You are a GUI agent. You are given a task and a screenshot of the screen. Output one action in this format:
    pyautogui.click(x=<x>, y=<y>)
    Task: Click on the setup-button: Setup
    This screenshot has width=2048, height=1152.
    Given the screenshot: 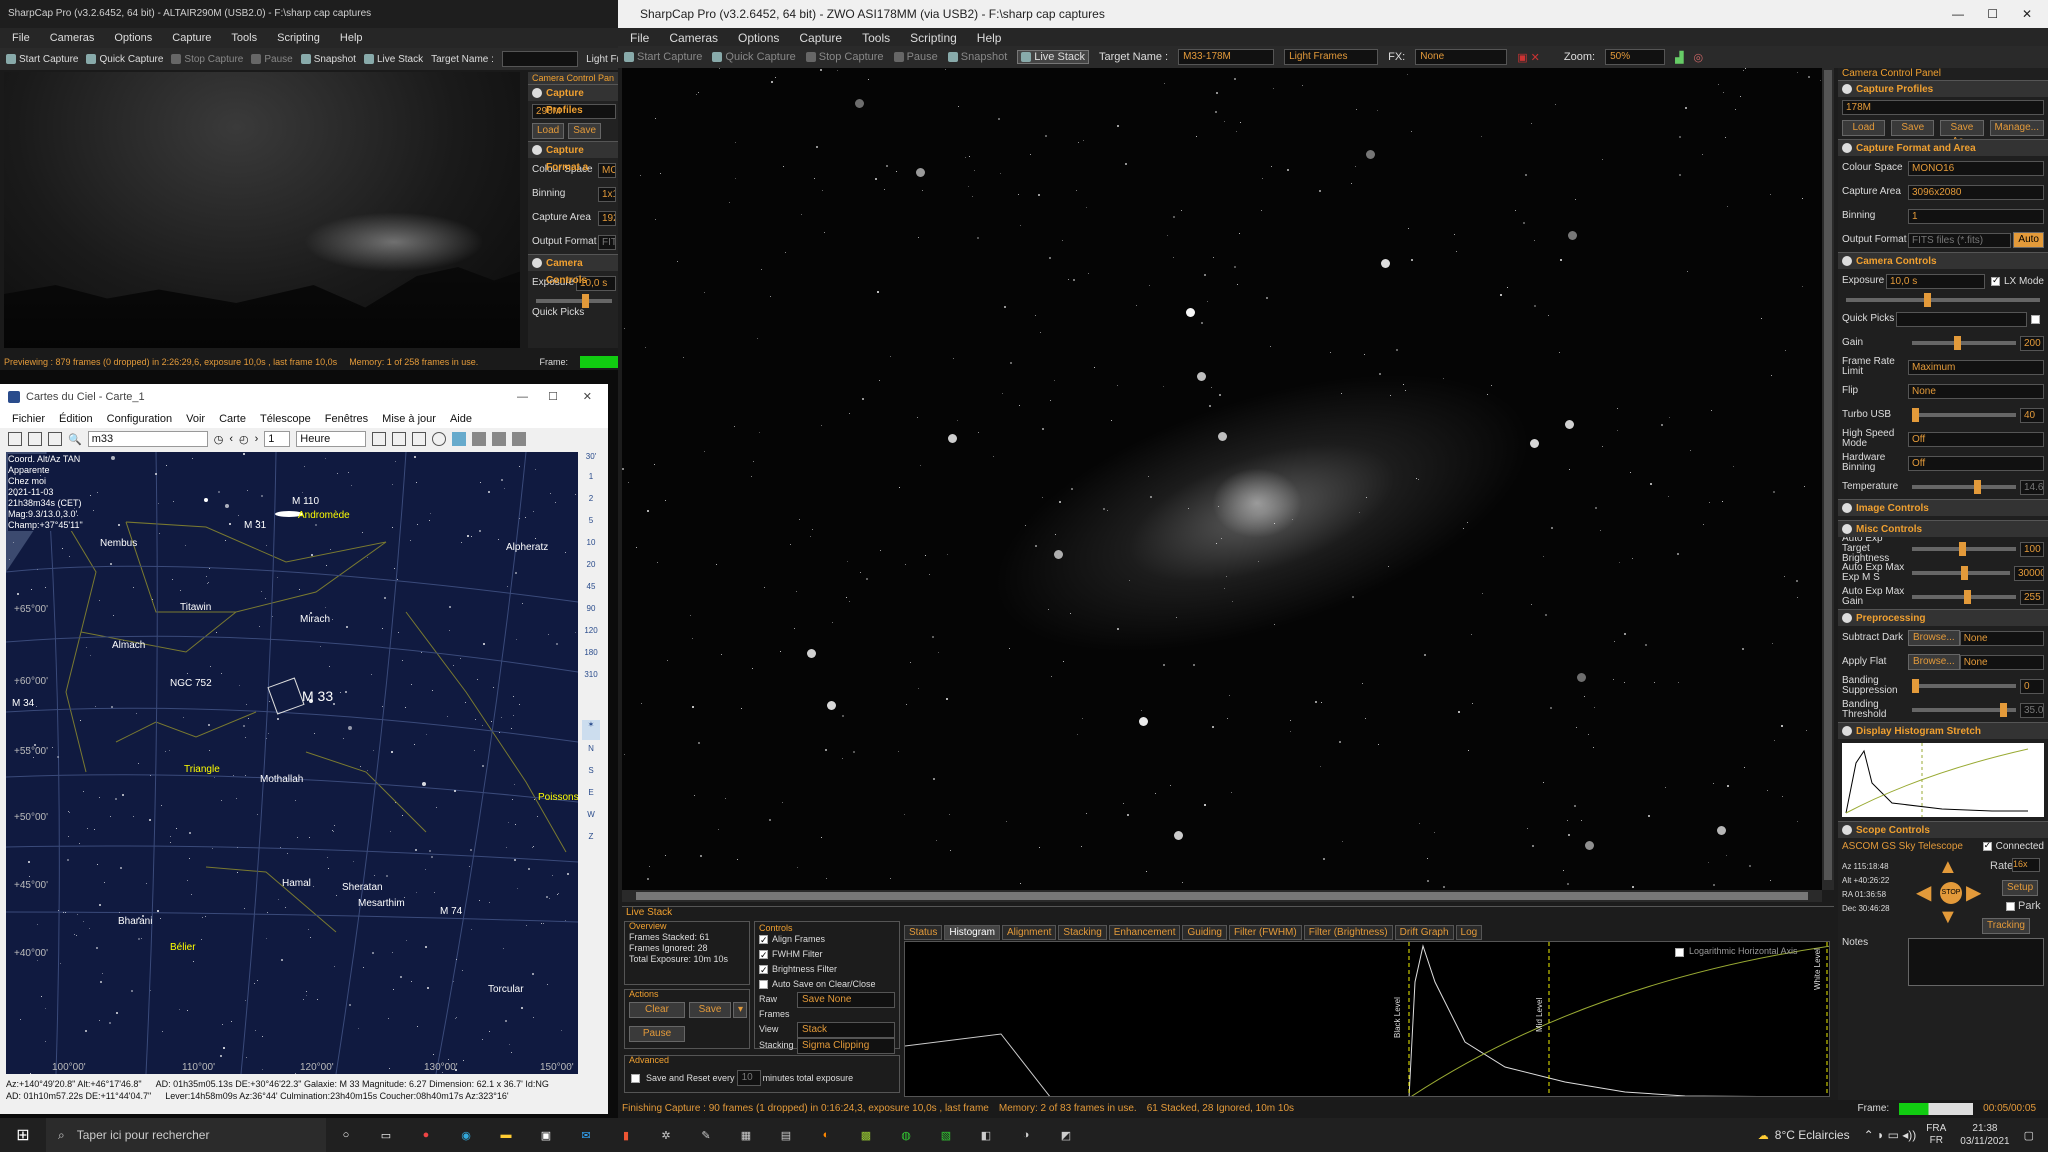 What is the action you would take?
    pyautogui.click(x=2020, y=888)
    